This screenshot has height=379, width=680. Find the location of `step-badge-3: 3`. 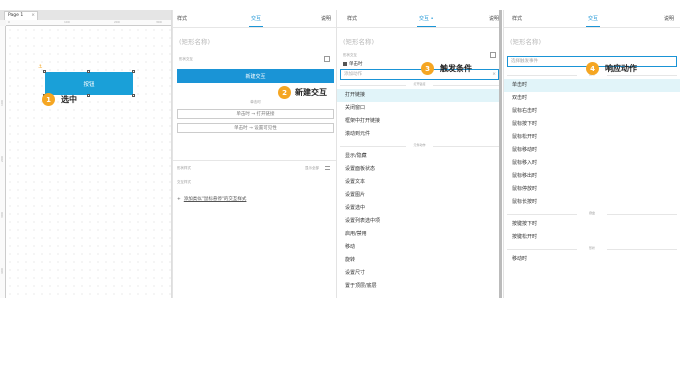

step-badge-3: 3 is located at coordinates (427, 68).